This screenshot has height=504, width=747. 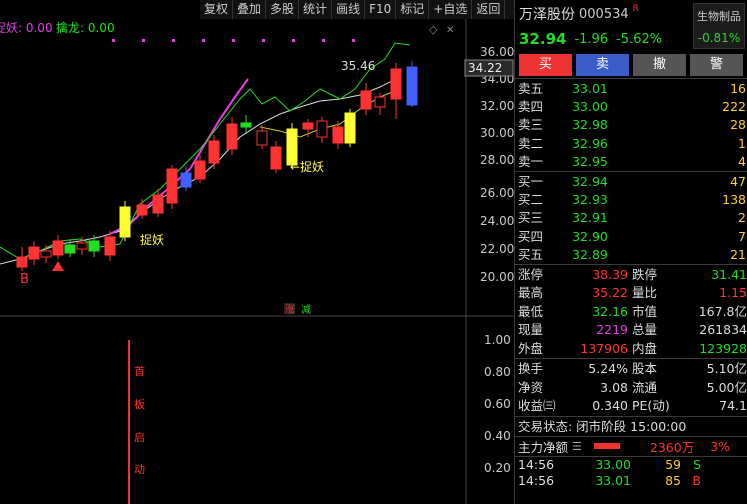 I want to click on order-volume: 21, so click(x=738, y=254).